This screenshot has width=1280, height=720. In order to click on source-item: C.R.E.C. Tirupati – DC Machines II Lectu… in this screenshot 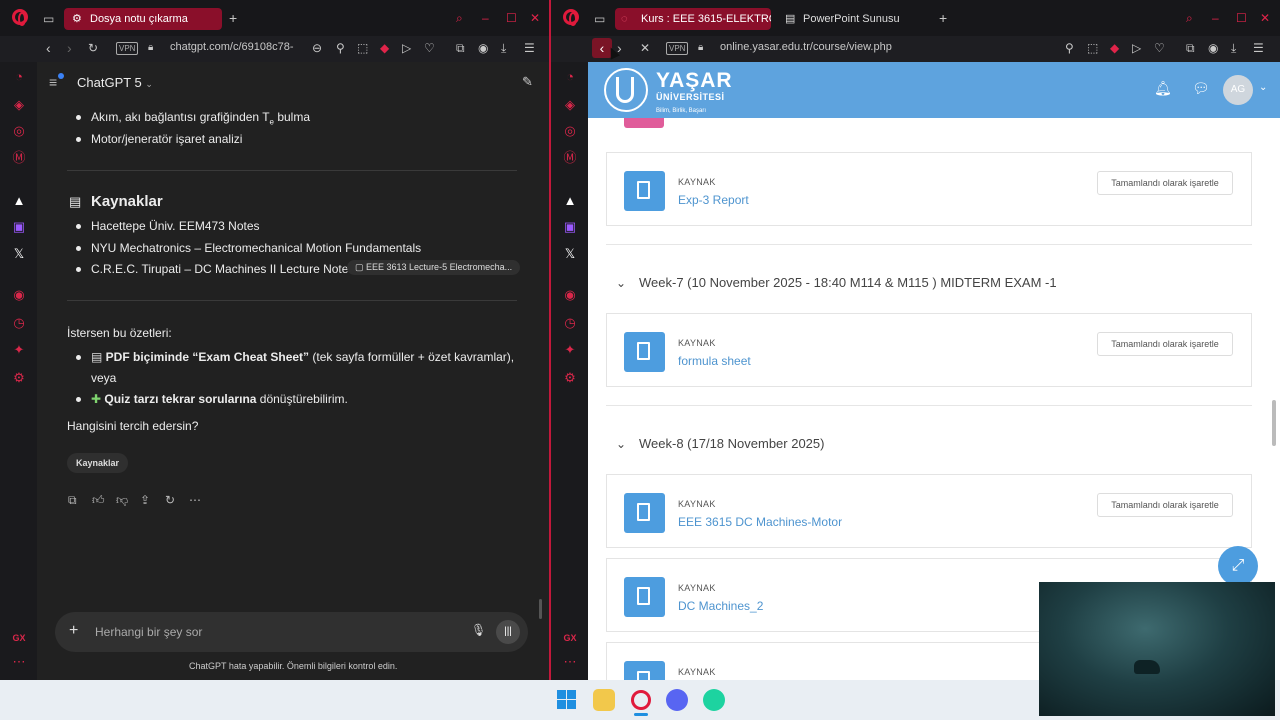, I will do `click(222, 269)`.